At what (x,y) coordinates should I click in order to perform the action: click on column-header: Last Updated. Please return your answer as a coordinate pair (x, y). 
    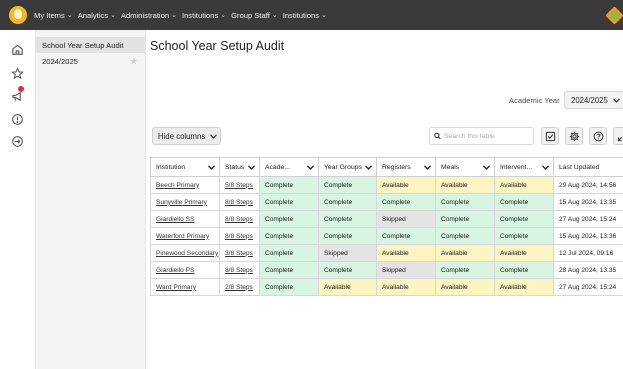
    Looking at the image, I should click on (588, 167).